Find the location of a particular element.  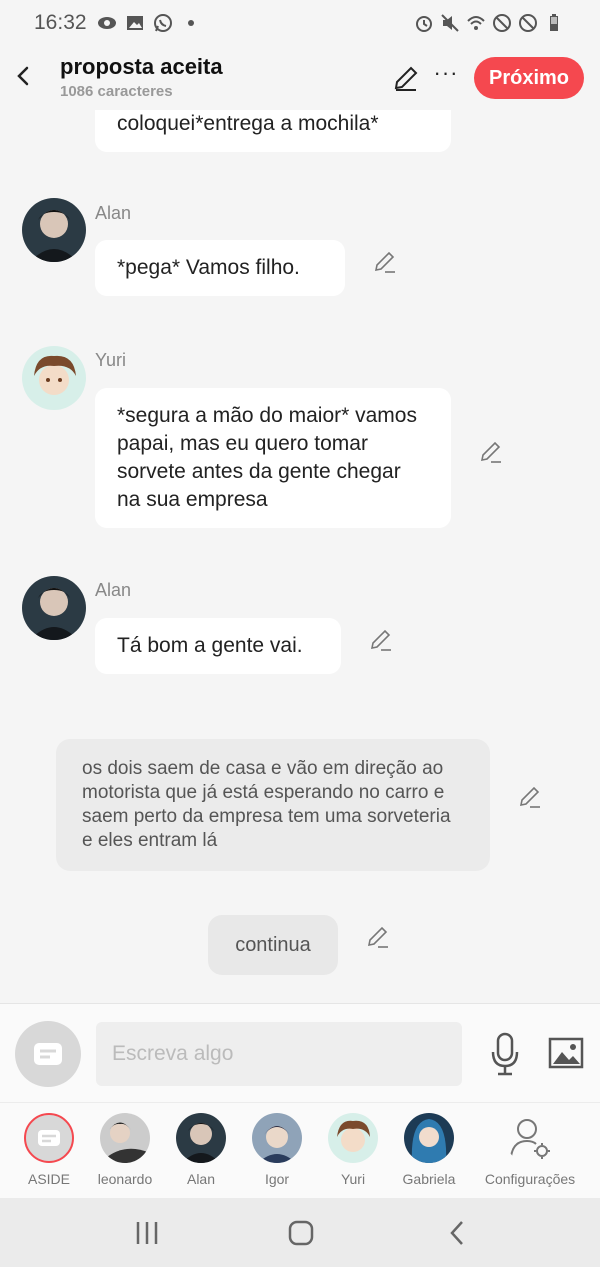

character-settings: Configurações is located at coordinates (530, 1150).